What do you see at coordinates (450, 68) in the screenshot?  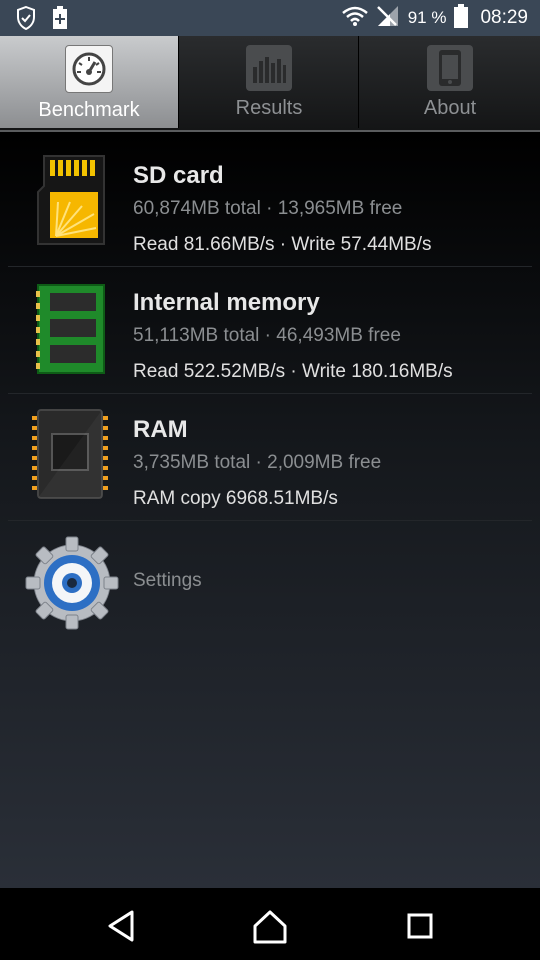 I see `phone-icon` at bounding box center [450, 68].